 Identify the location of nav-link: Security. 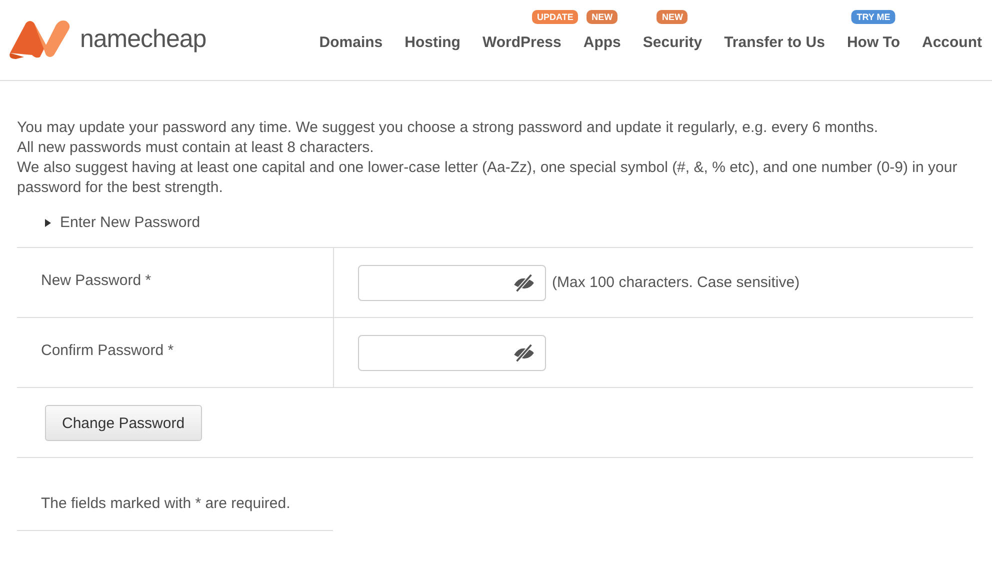
(672, 42).